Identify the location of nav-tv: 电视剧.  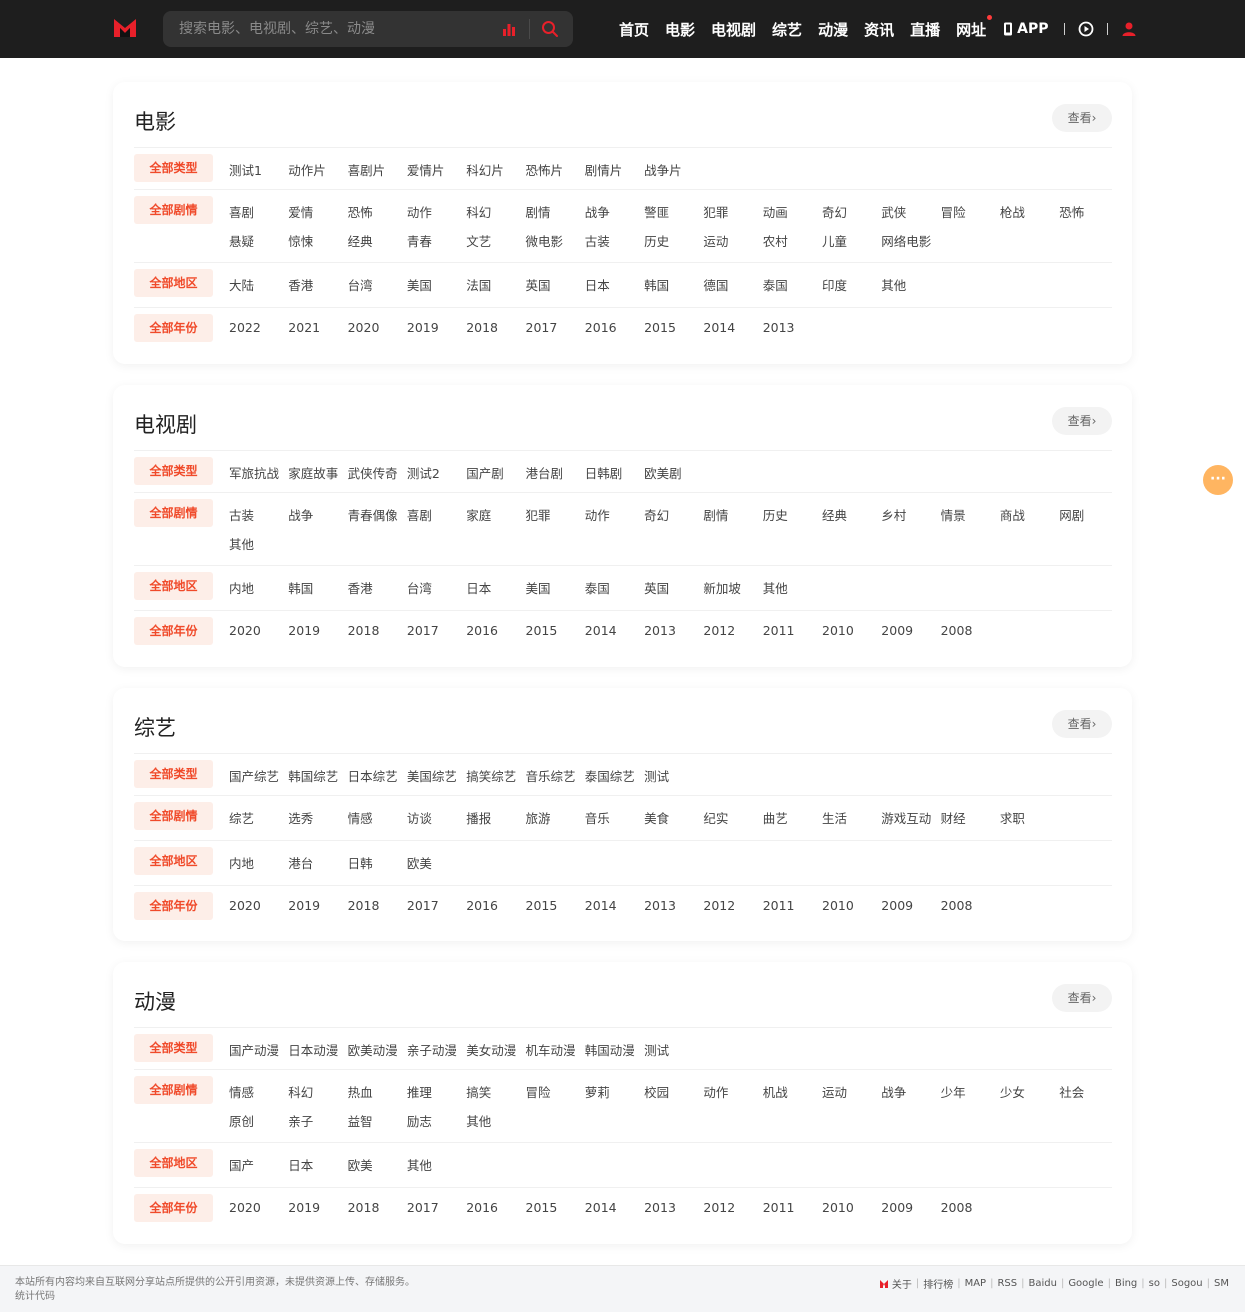
(733, 29).